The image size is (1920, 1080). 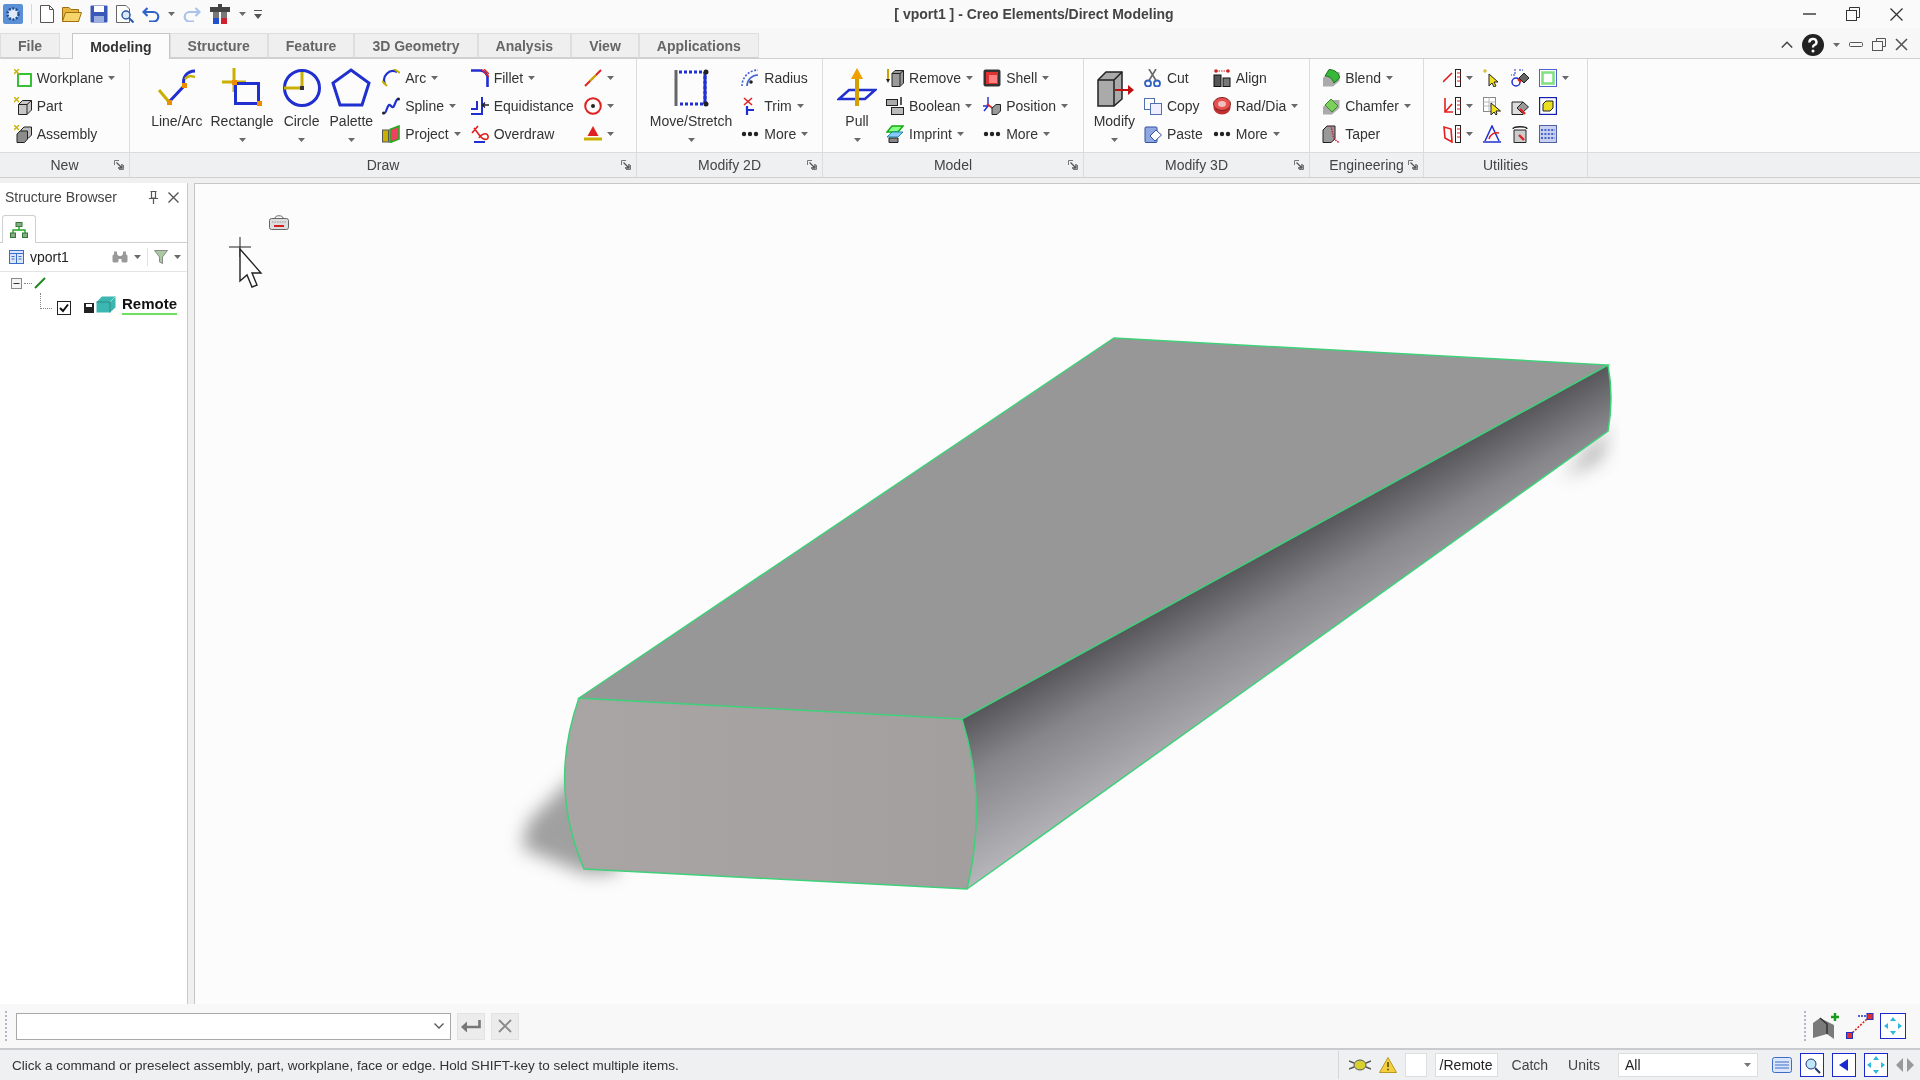 What do you see at coordinates (505, 1026) in the screenshot?
I see `cancel-button` at bounding box center [505, 1026].